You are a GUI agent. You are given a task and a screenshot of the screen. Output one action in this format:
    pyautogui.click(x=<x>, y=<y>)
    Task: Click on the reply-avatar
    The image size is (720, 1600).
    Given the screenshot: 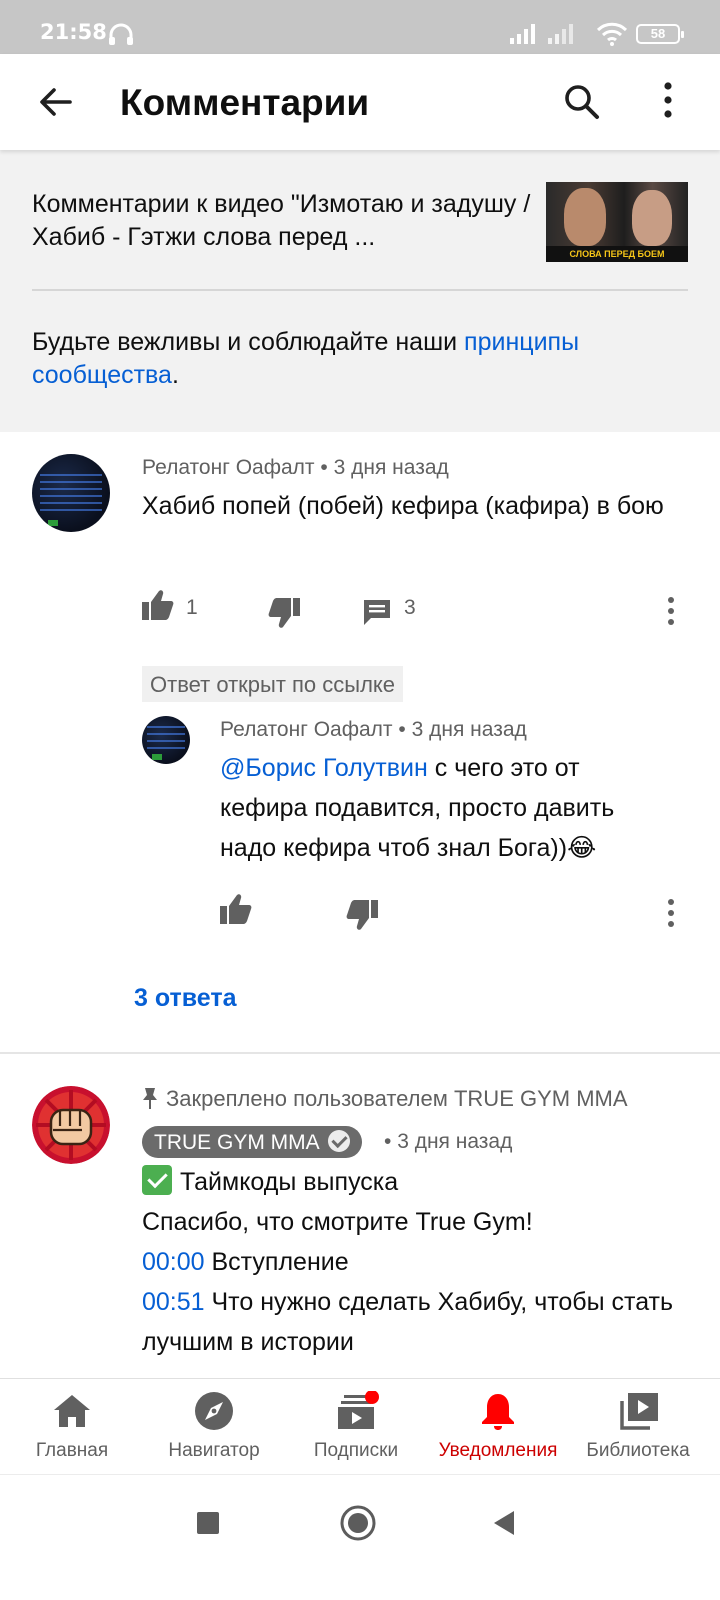 What is the action you would take?
    pyautogui.click(x=166, y=740)
    